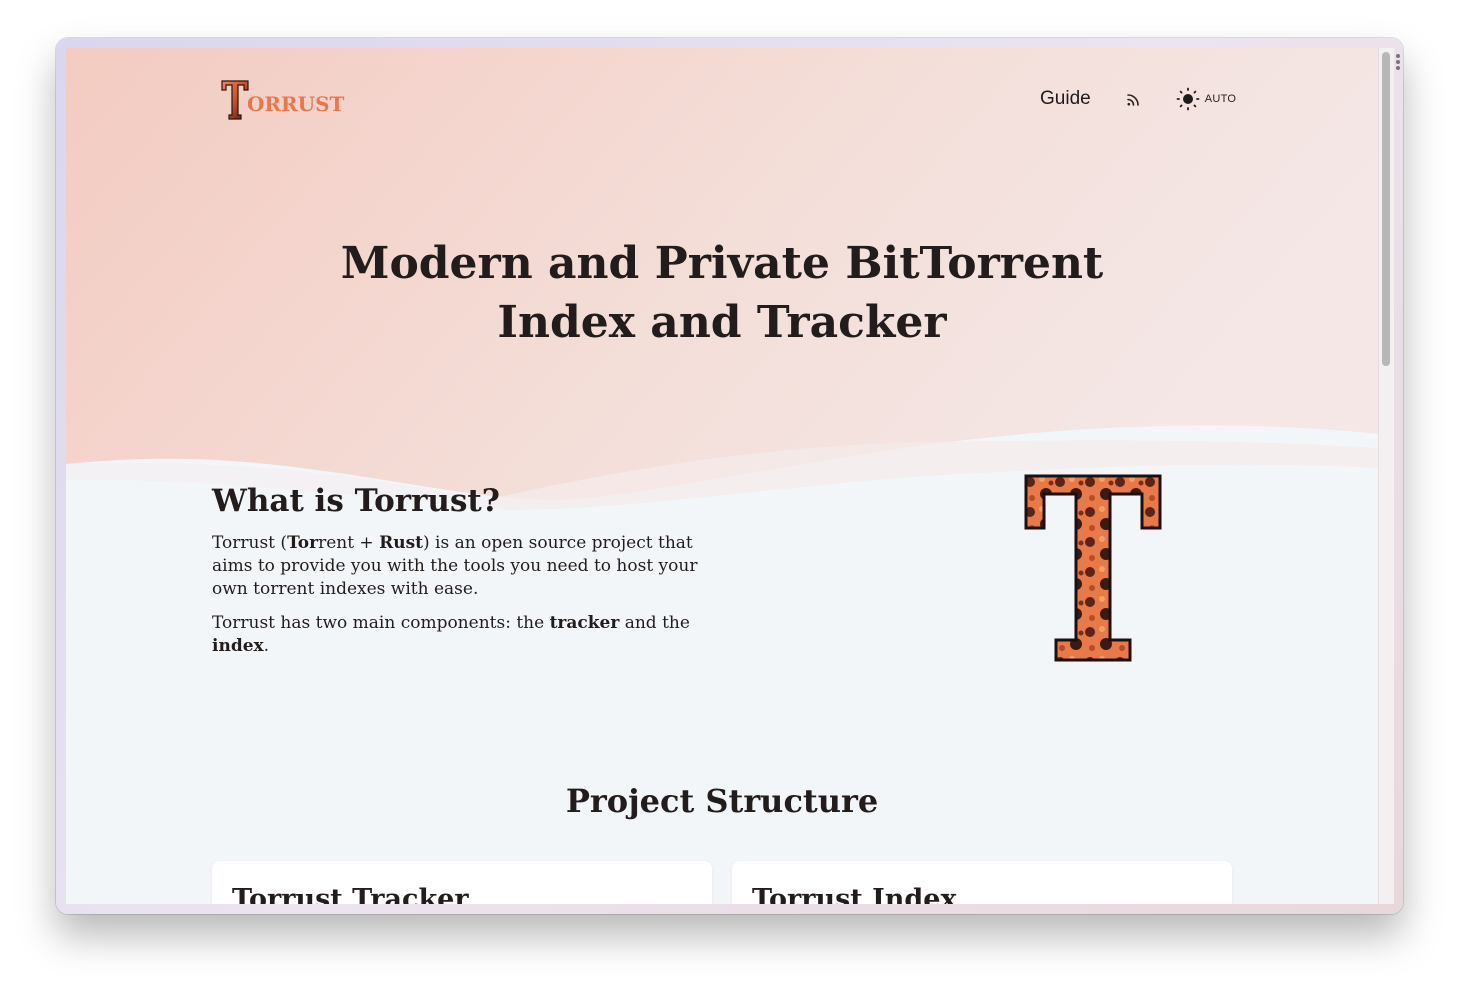 This screenshot has width=1459, height=989. Describe the element at coordinates (722, 263) in the screenshot. I see `hero-title-line1: Modern and Private BitTorrent` at that location.